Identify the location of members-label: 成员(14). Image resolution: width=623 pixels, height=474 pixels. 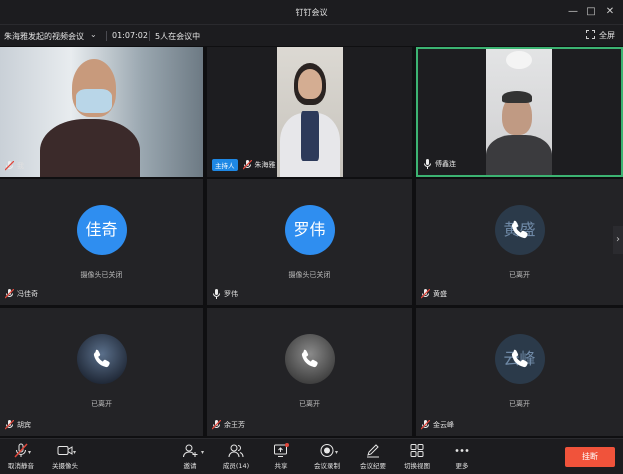
(236, 466).